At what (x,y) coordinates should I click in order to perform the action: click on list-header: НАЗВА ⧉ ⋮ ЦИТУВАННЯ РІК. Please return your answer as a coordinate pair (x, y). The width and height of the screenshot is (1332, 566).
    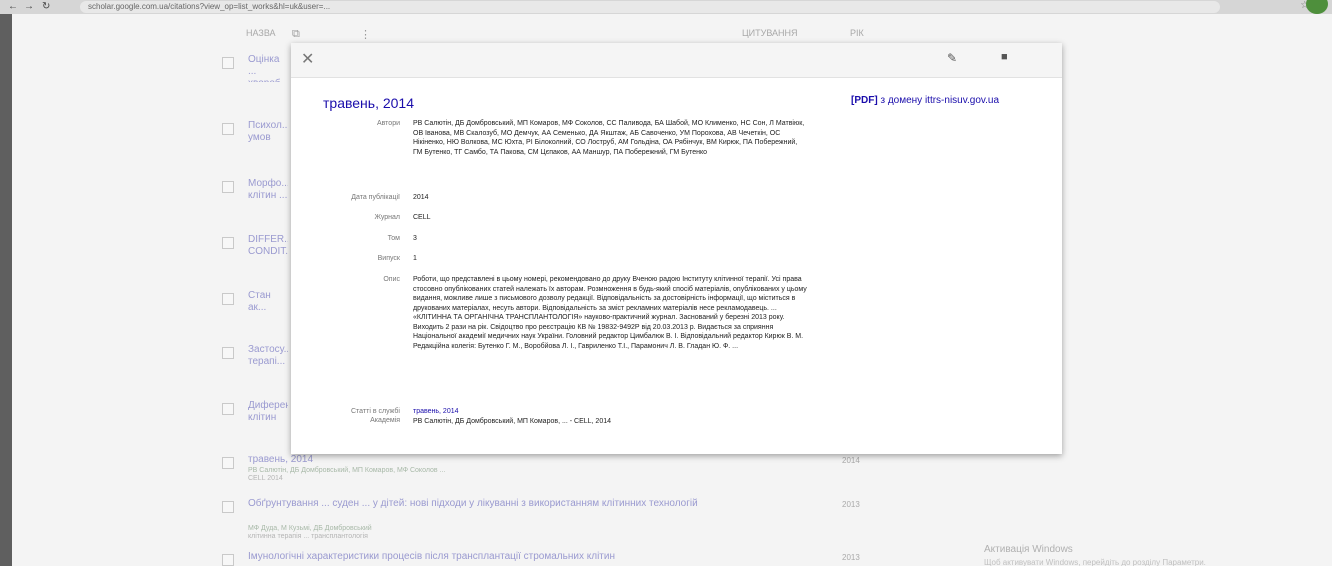
    Looking at the image, I should click on (552, 33).